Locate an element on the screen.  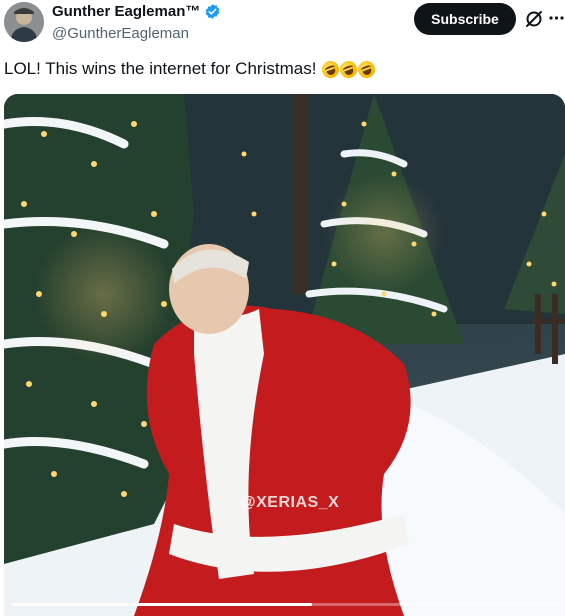
video-watermark: @XERIAS_X is located at coordinates (290, 502).